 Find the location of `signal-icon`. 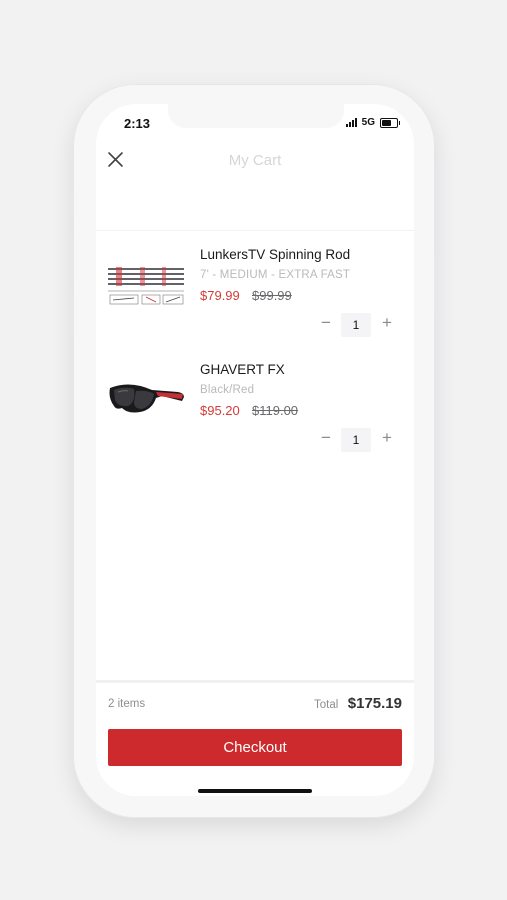

signal-icon is located at coordinates (351, 122).